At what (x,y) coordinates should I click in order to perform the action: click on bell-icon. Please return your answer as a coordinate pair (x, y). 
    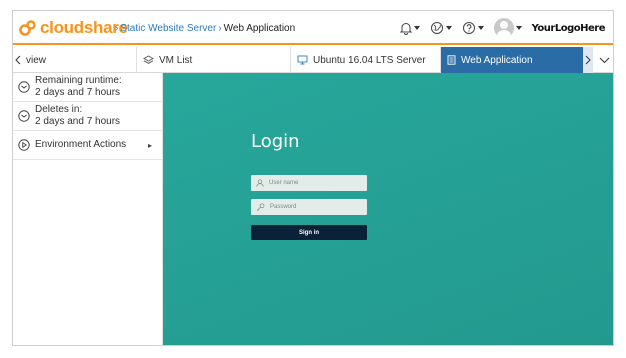
    Looking at the image, I should click on (405, 28).